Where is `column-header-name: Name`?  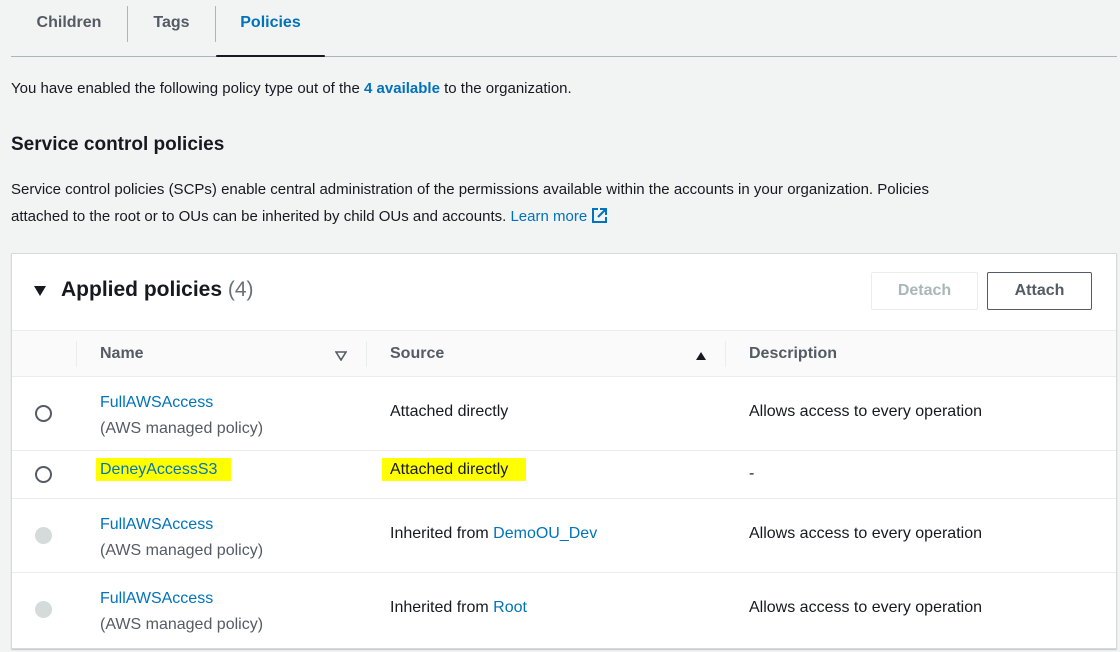 column-header-name: Name is located at coordinates (122, 354).